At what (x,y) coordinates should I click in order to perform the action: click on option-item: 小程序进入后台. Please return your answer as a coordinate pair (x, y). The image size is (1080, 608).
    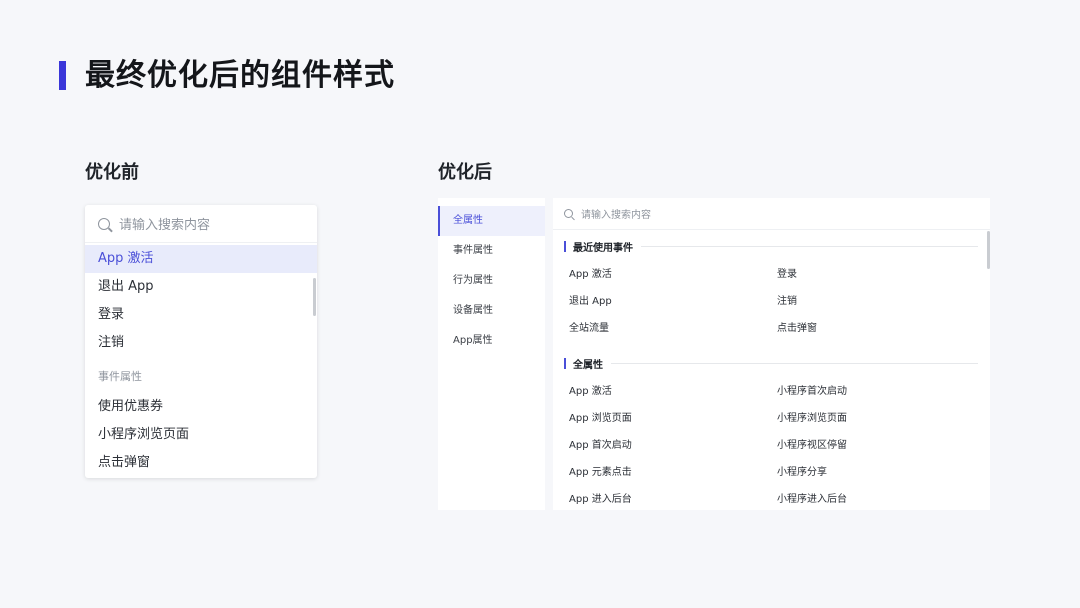
    Looking at the image, I should click on (877, 498).